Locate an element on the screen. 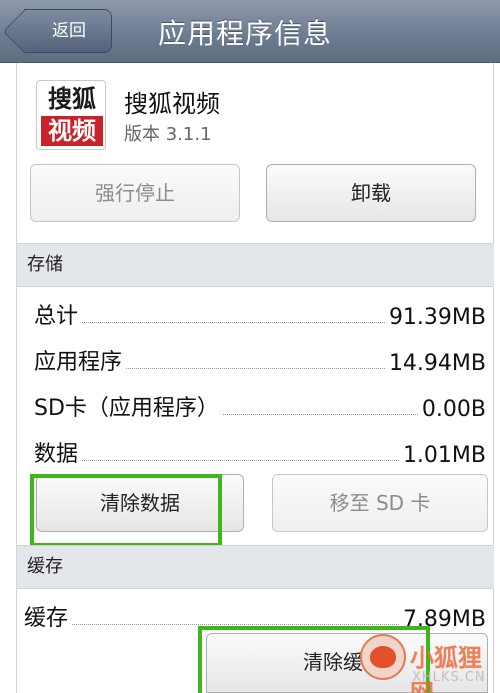 This screenshot has height=693, width=500. row-value: 91.39MB is located at coordinates (437, 317).